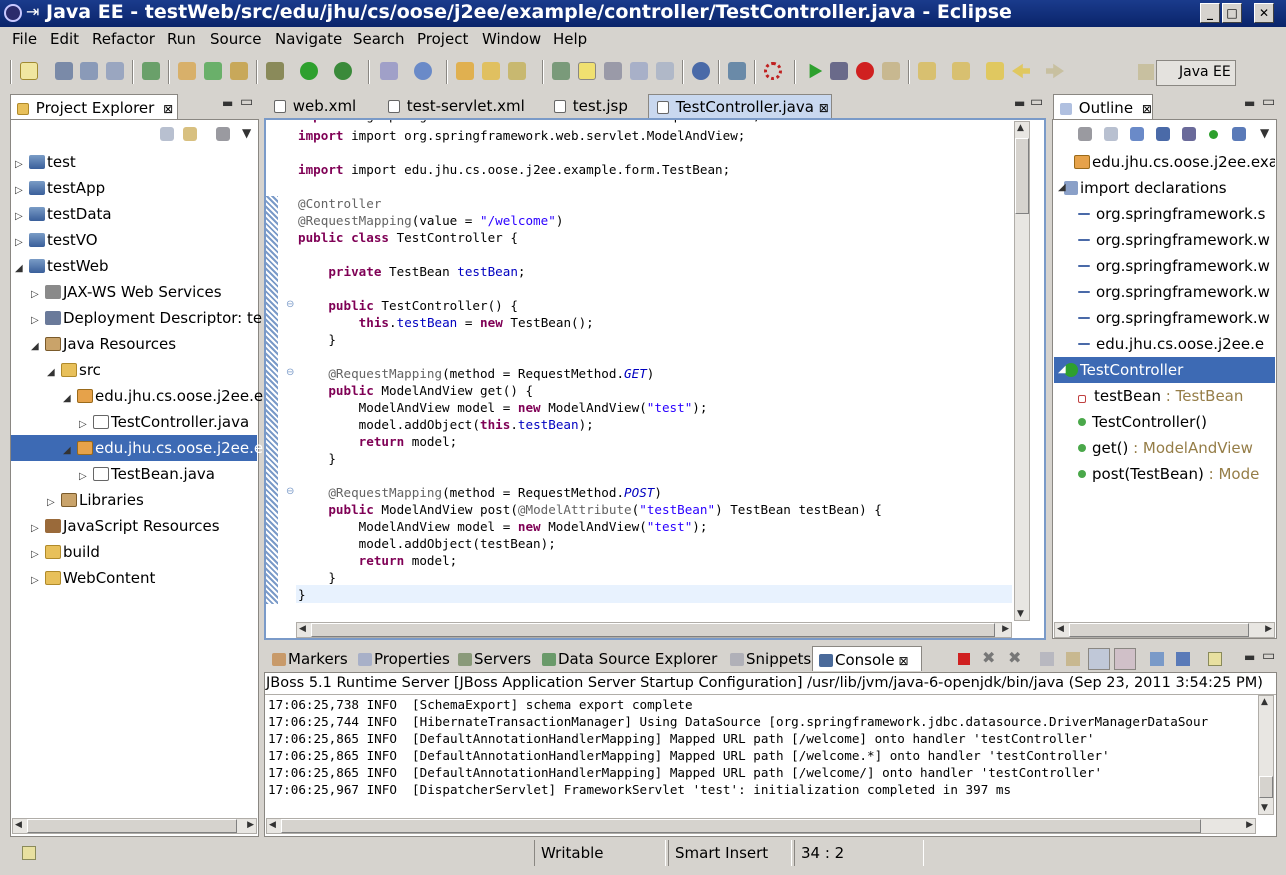 This screenshot has height=875, width=1286. I want to click on back-icon, so click(1021, 71).